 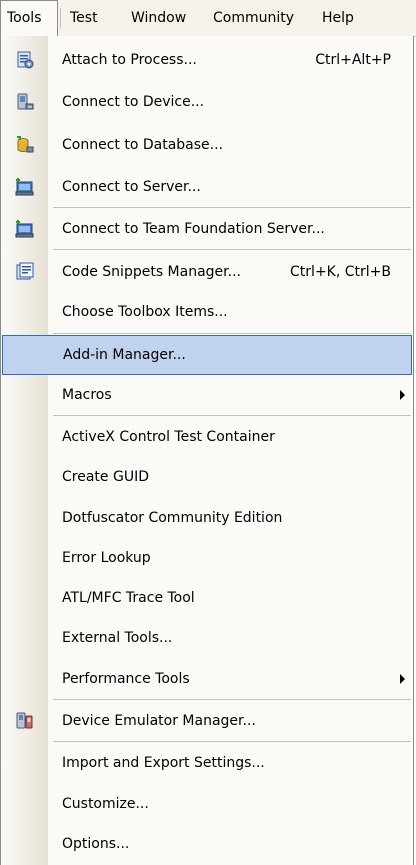 I want to click on menu-item-label: ATL/MFC Trace Tool, so click(x=128, y=598).